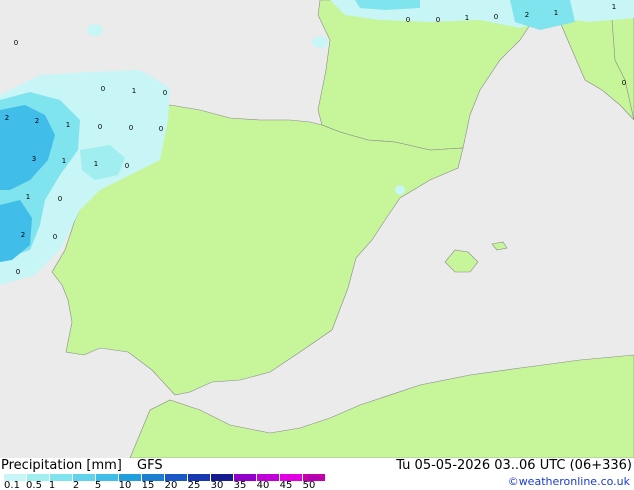 This screenshot has height=490, width=634. I want to click on scale-tick-label: 40, so click(263, 485).